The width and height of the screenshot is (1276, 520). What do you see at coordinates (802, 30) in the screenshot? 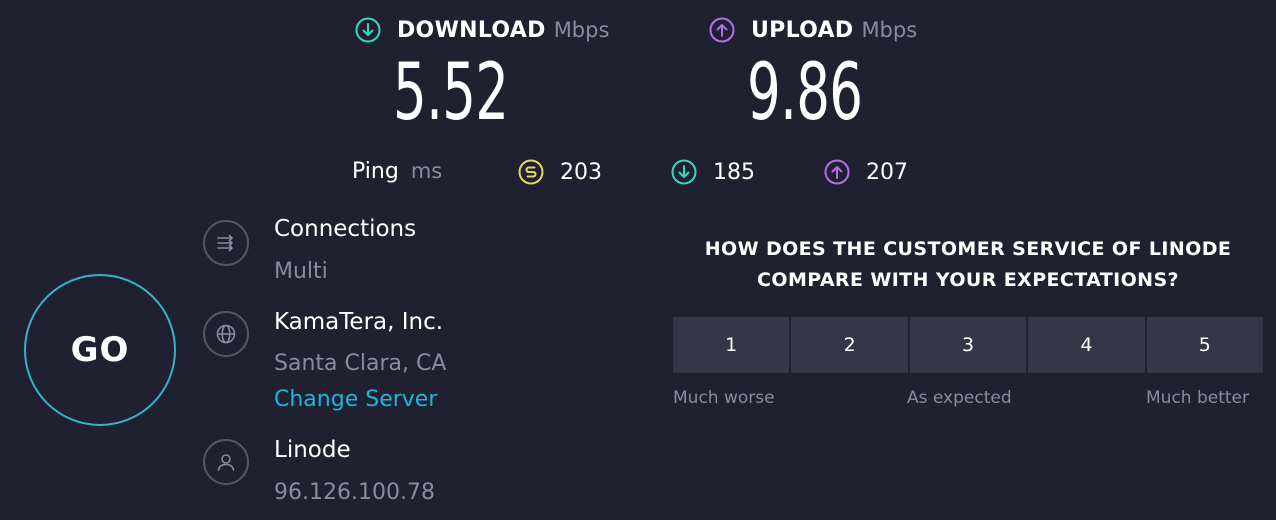
I see `upload-label: UPLOAD` at bounding box center [802, 30].